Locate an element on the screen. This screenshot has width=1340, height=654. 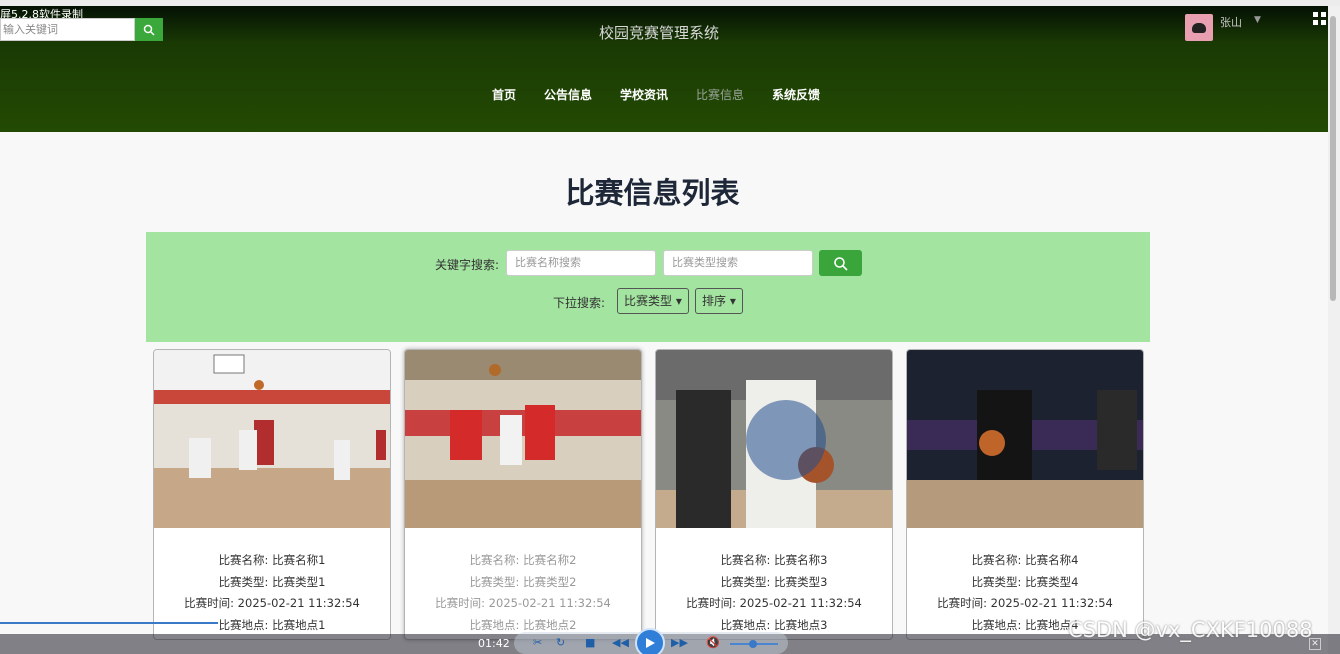
sort-dropdown: 排序 ▾ is located at coordinates (719, 301).